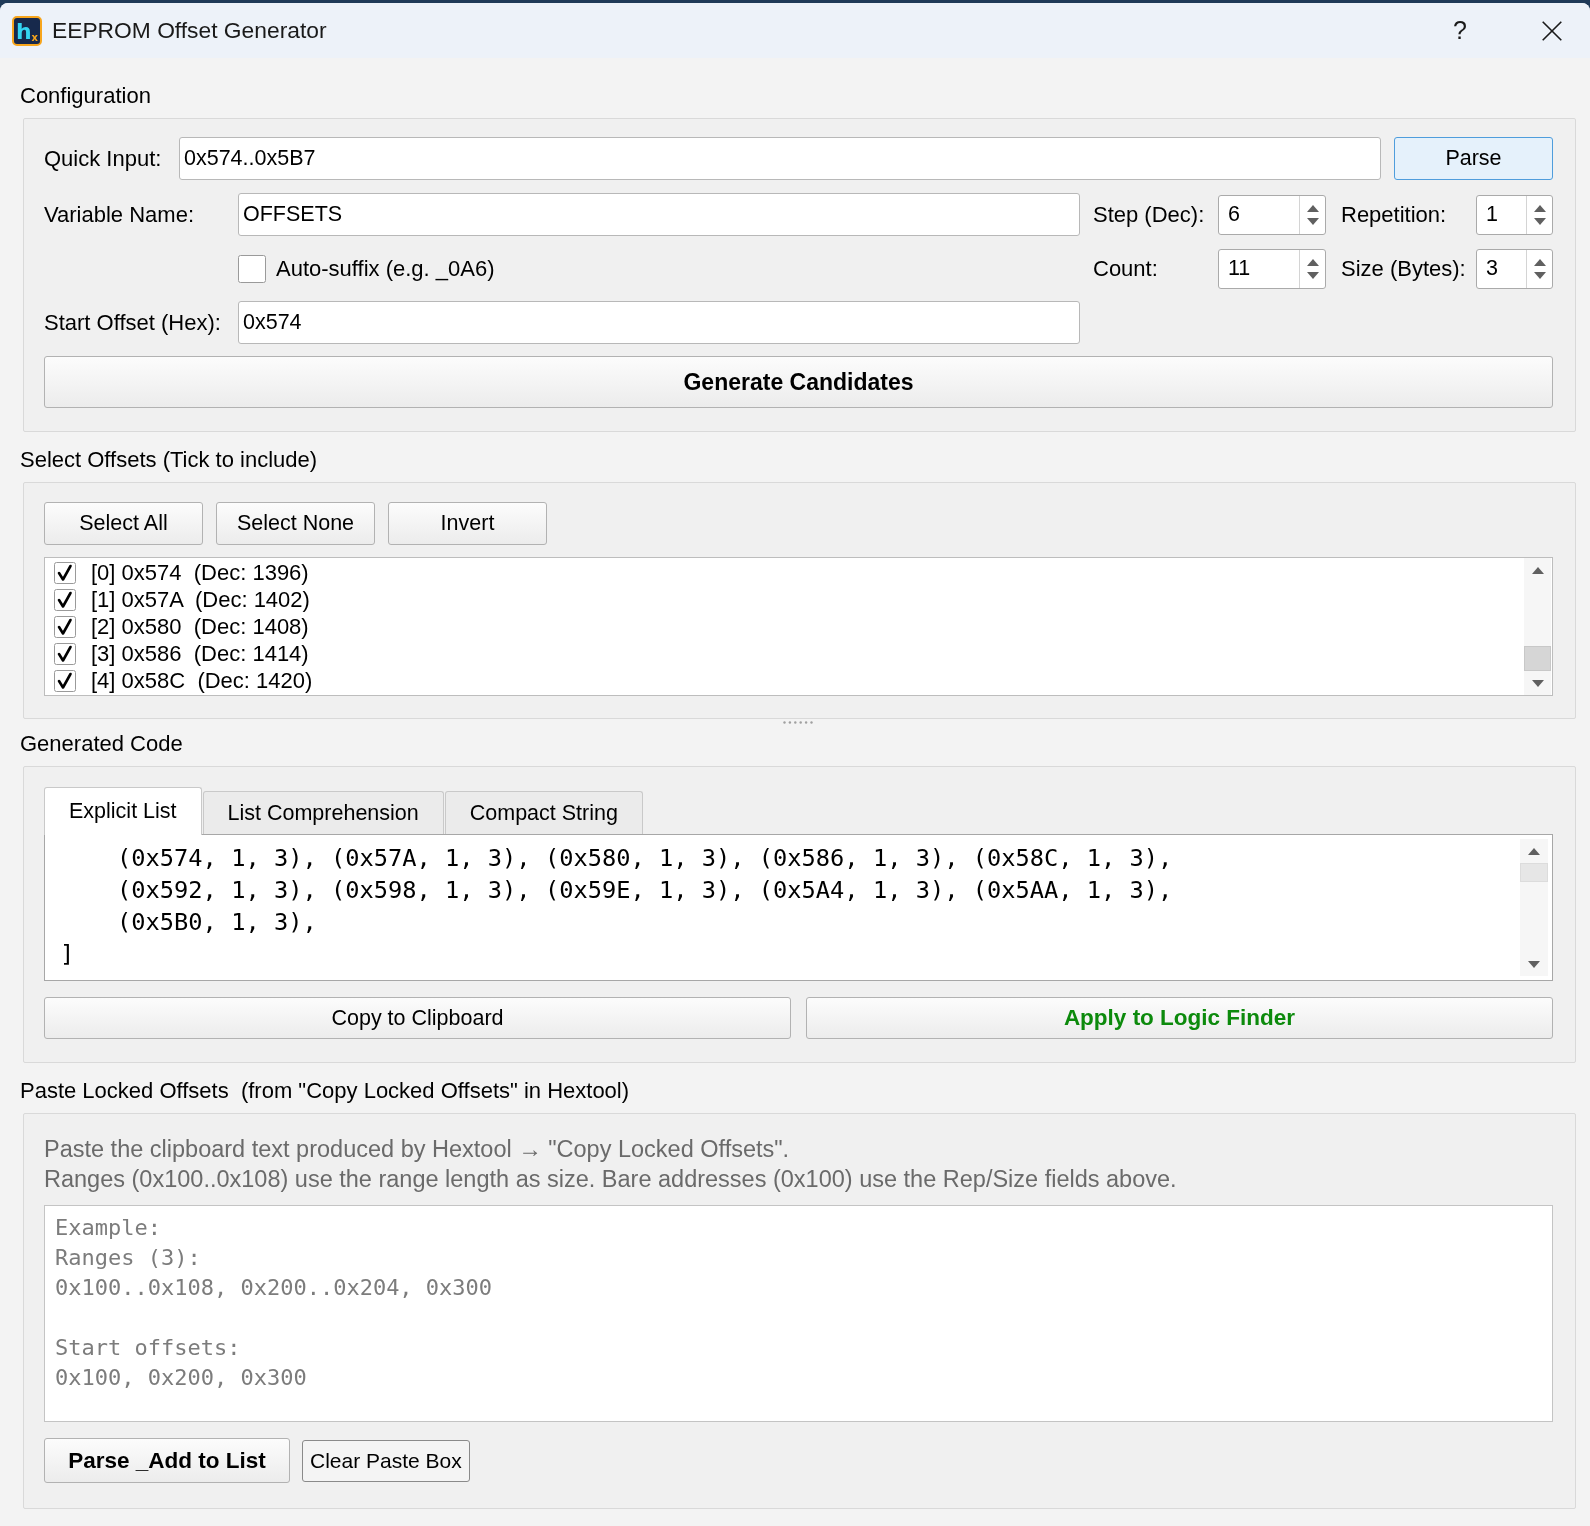 Image resolution: width=1590 pixels, height=1526 pixels. Describe the element at coordinates (123, 811) in the screenshot. I see `tab: Explicit List` at that location.